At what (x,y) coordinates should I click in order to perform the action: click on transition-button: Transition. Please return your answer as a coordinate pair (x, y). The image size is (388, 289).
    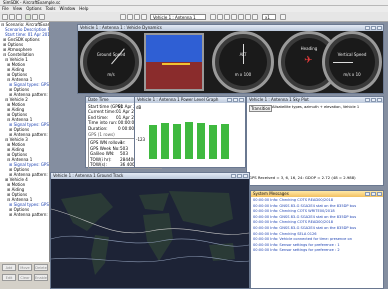
    Looking at the image, I should click on (261, 108).